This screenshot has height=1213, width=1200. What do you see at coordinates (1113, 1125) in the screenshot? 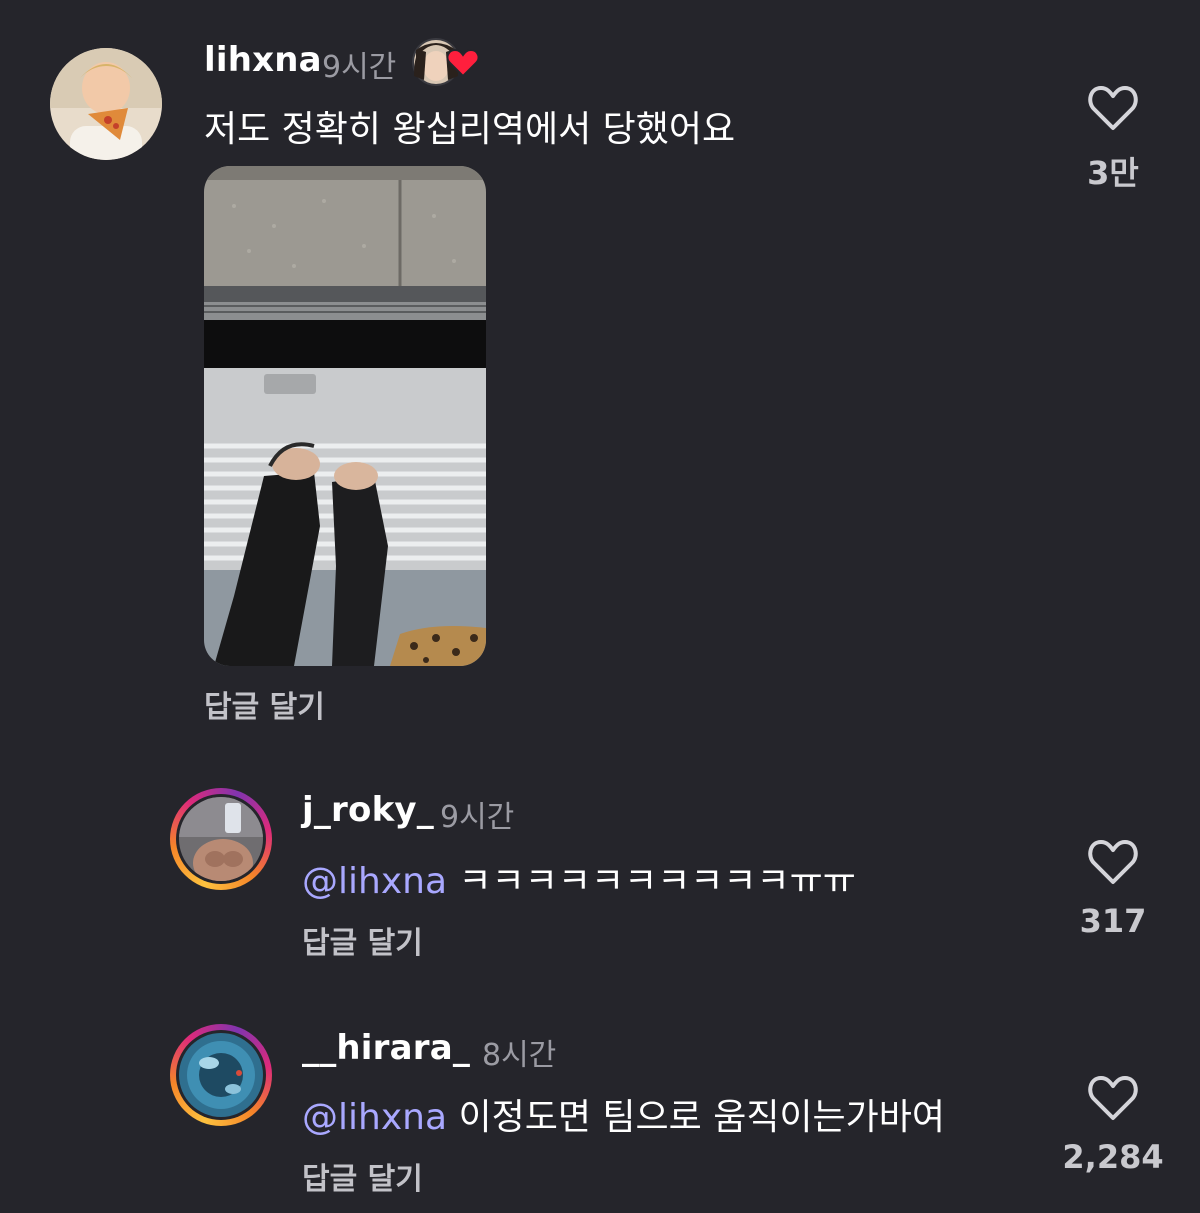
I see `like-control: 2,284` at bounding box center [1113, 1125].